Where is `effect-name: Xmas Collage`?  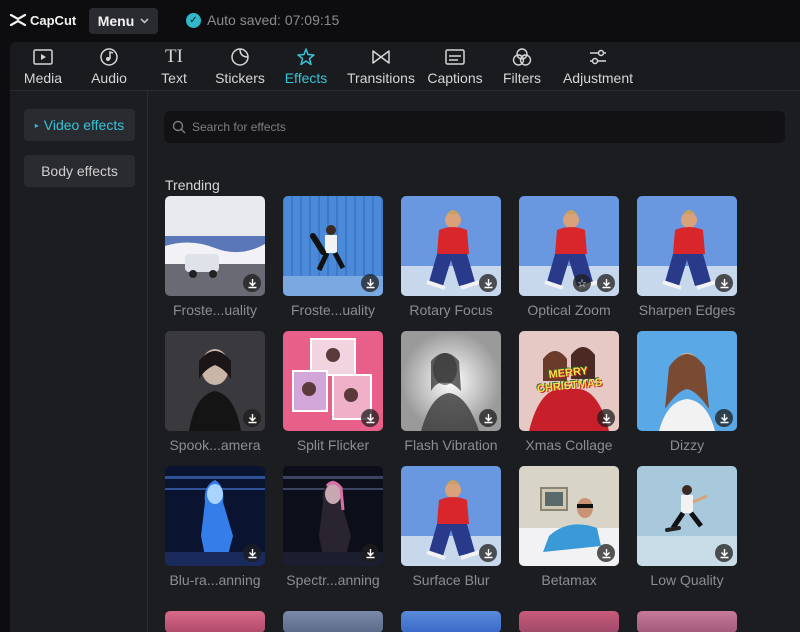
effect-name: Xmas Collage is located at coordinates (569, 445).